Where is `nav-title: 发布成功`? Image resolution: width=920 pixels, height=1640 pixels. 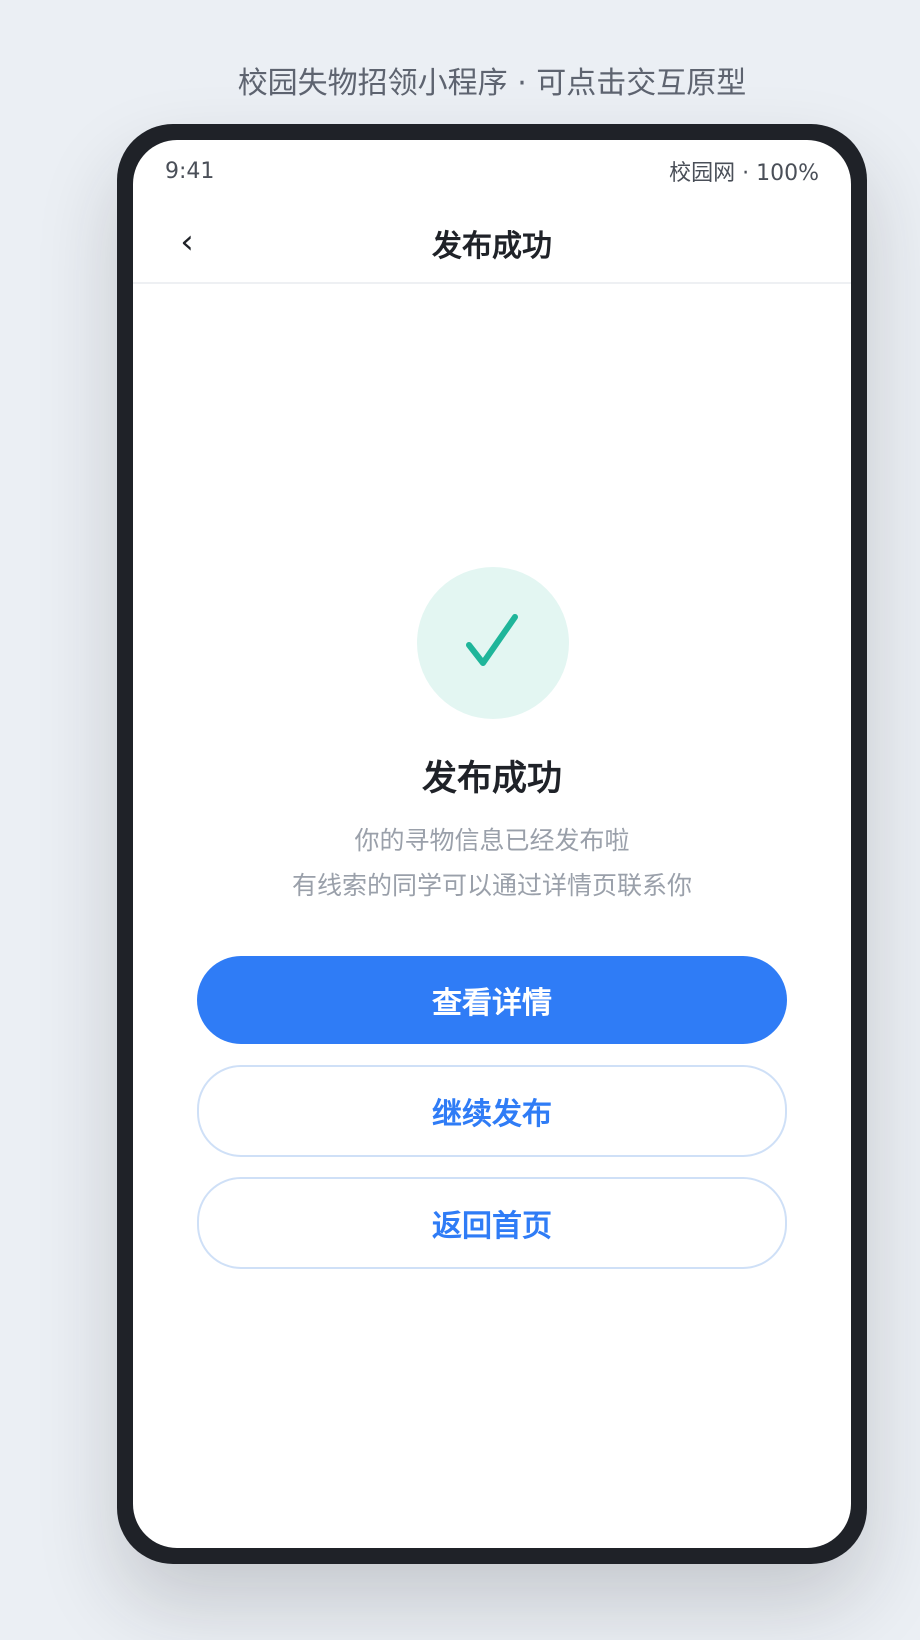 nav-title: 发布成功 is located at coordinates (492, 246).